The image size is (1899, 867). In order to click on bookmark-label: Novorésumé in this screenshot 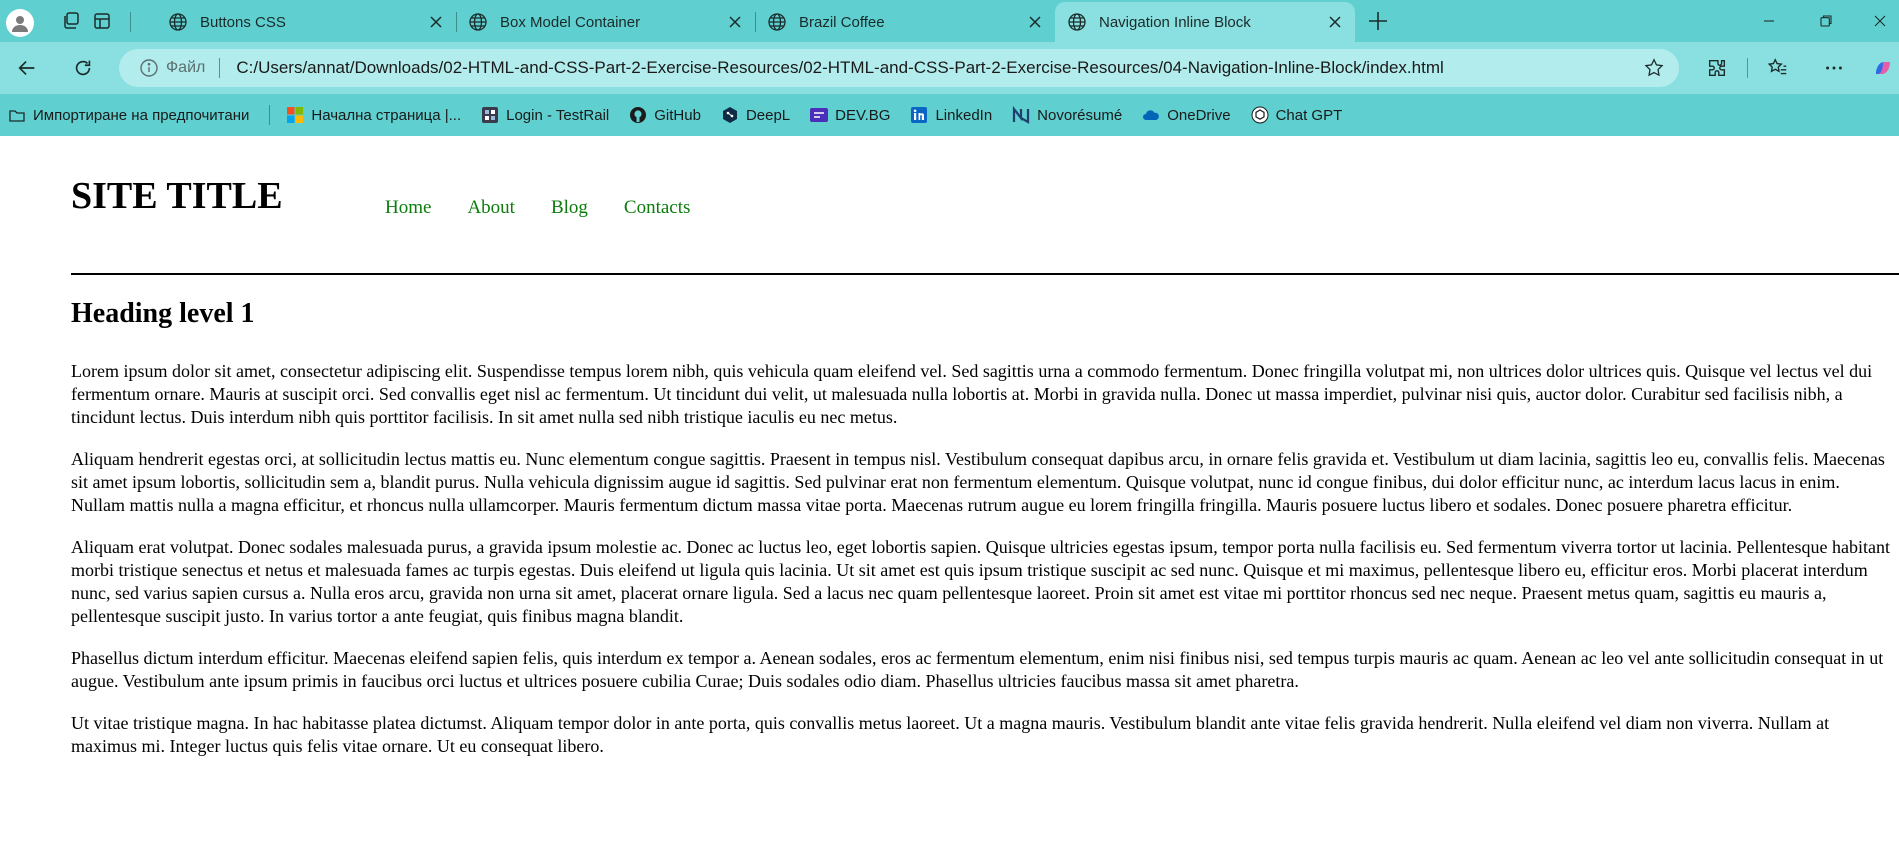, I will do `click(1080, 115)`.